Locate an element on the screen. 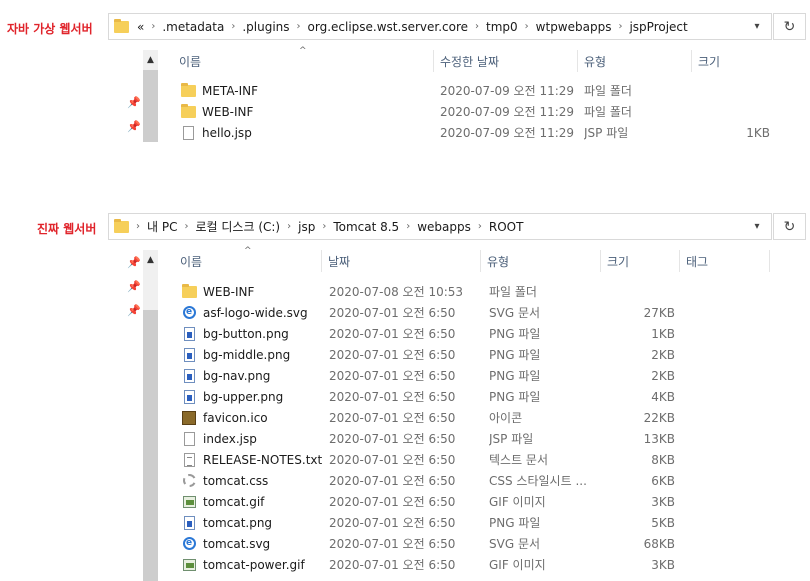  breadcrumb-item: org.eclipse.wst.server.core is located at coordinates (388, 27).